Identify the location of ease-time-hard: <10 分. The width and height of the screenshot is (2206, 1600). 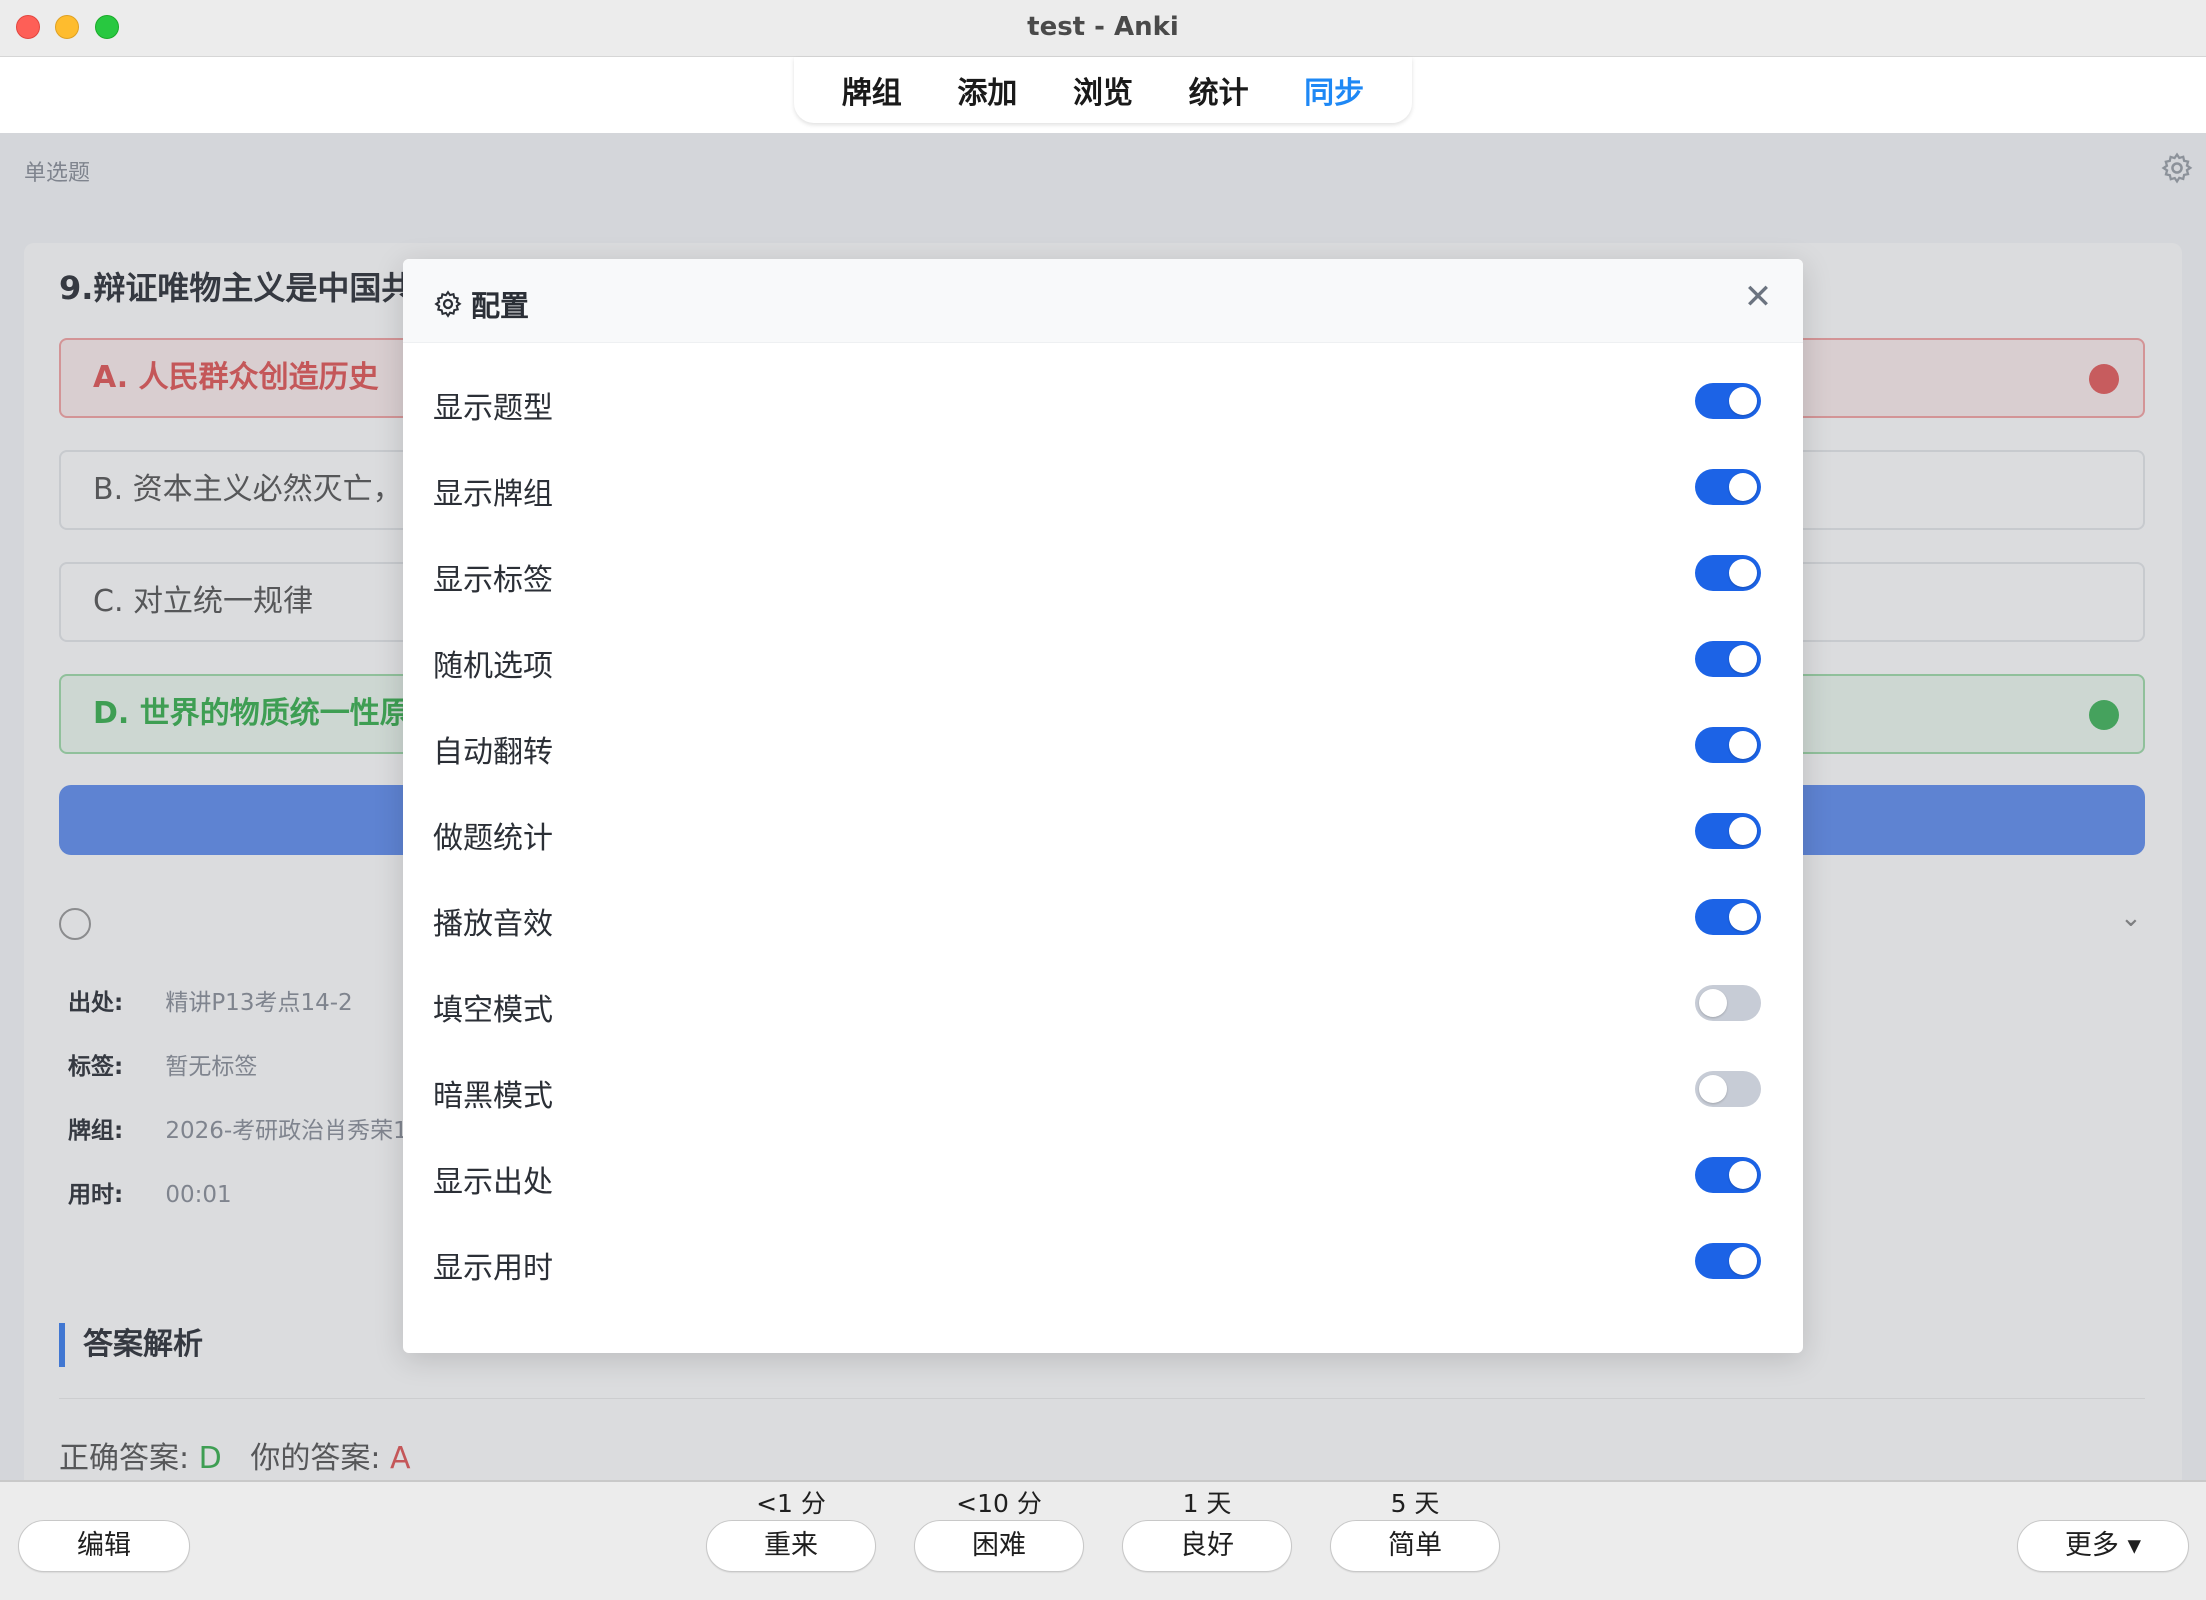
(999, 1503).